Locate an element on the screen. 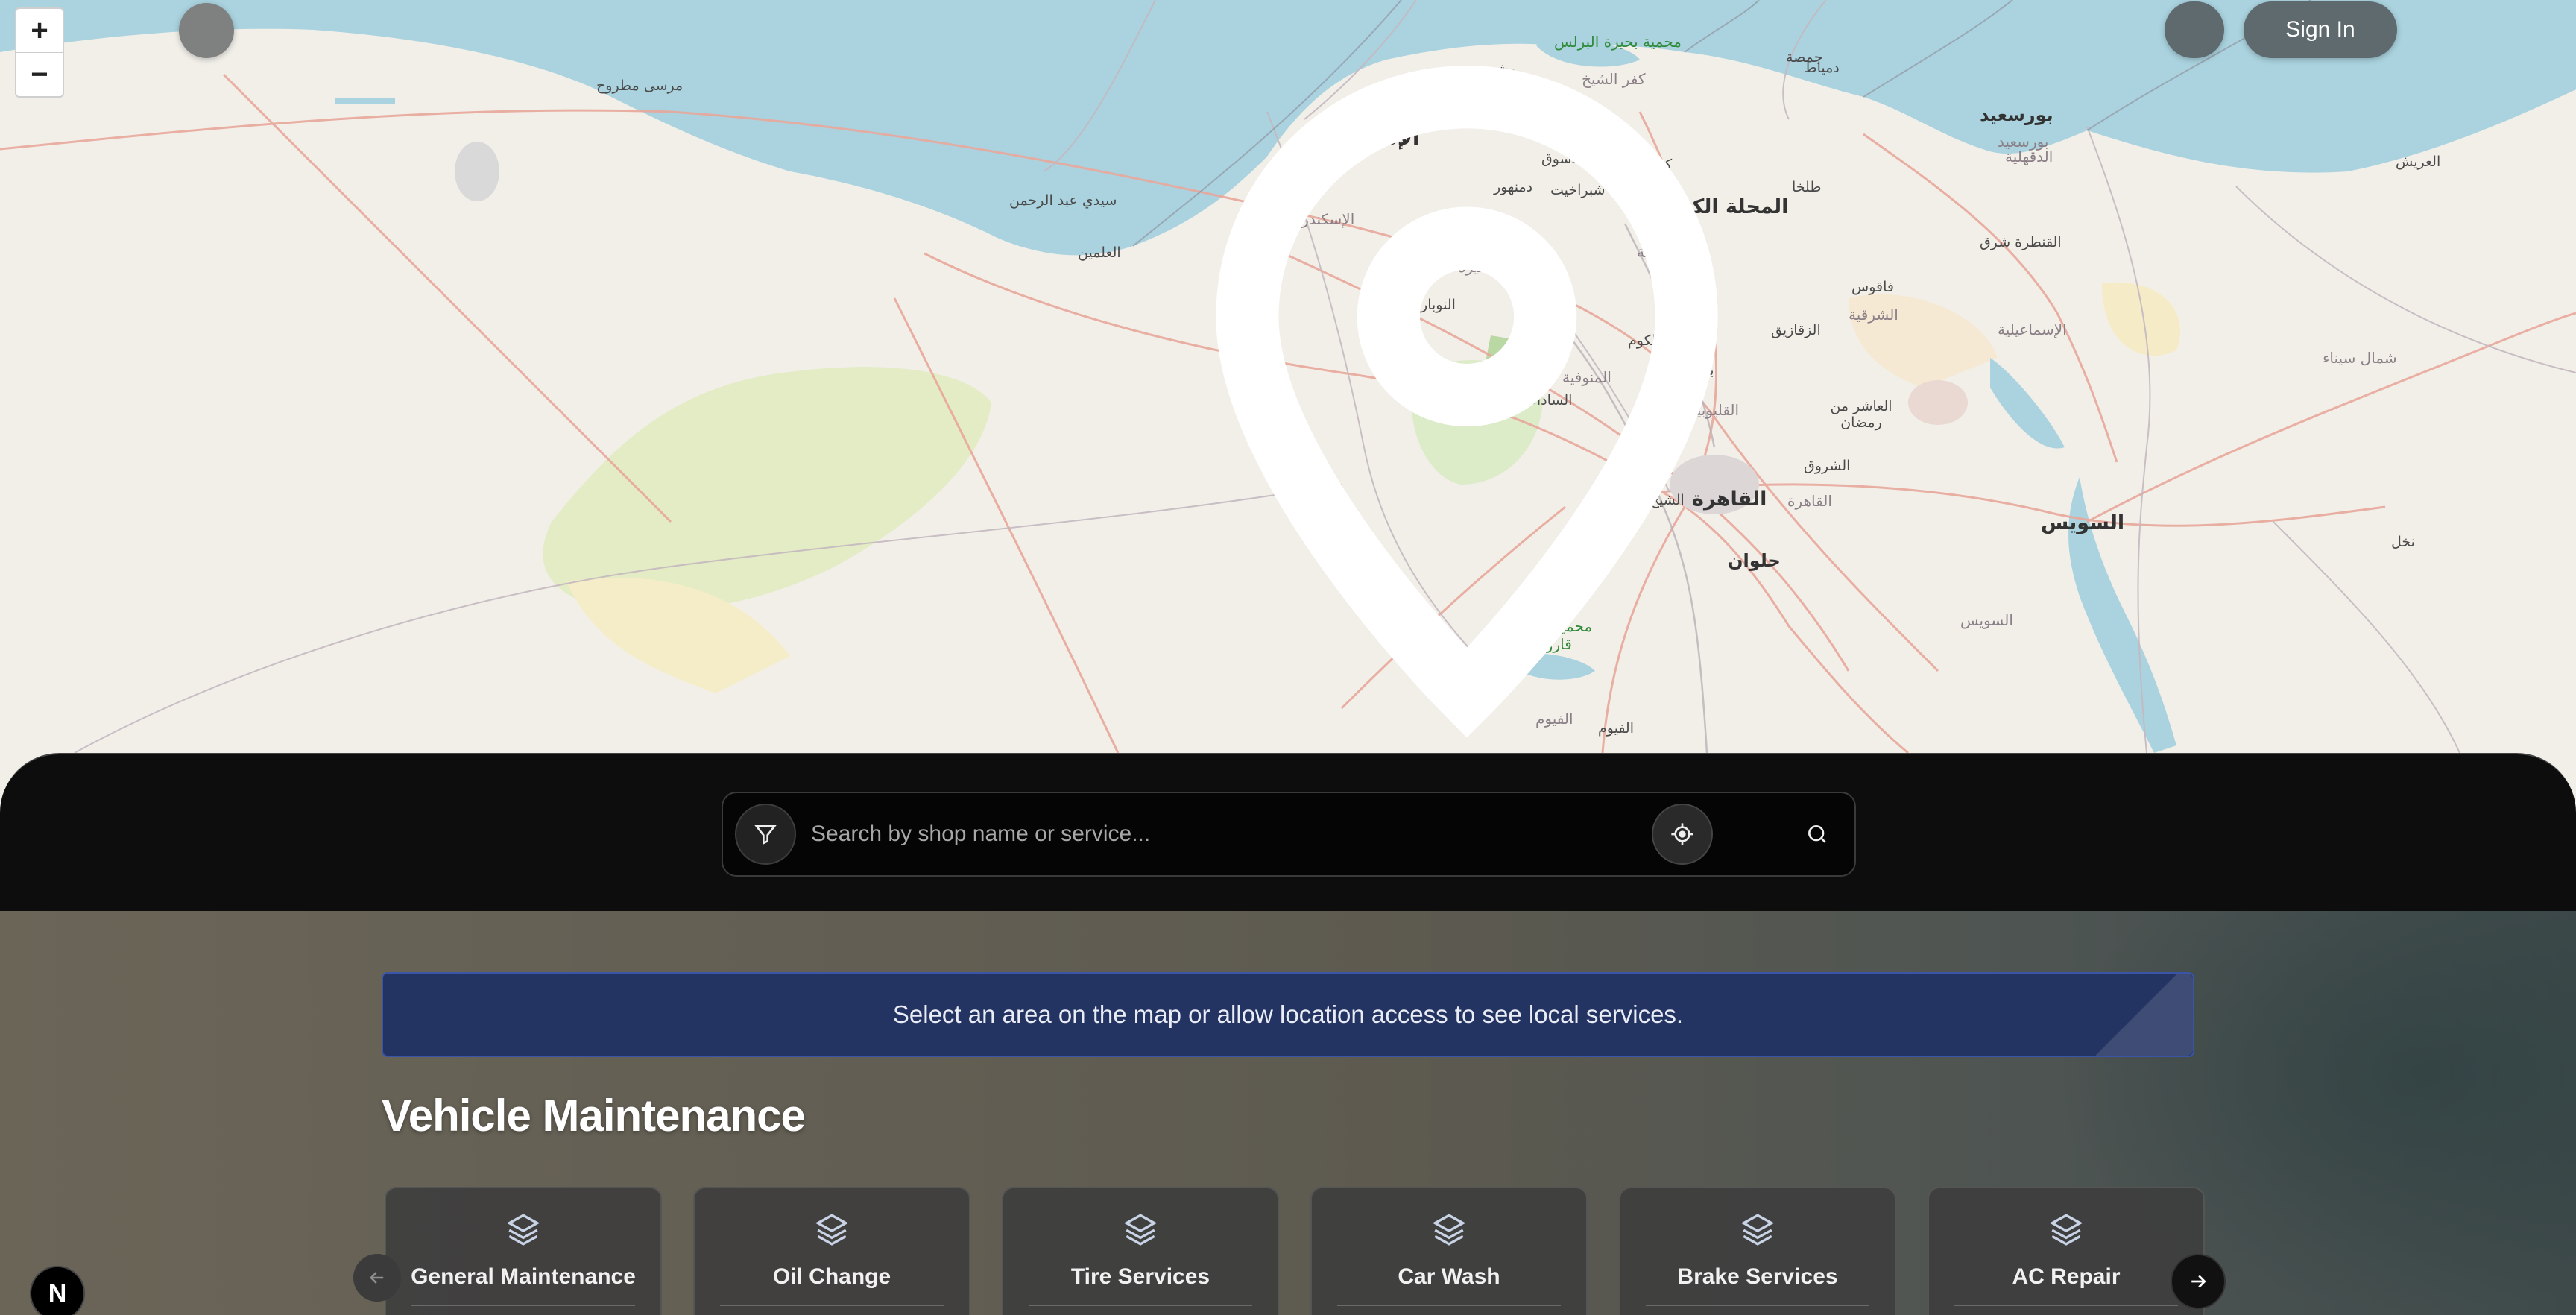  carousel-next-button is located at coordinates (2198, 1281).